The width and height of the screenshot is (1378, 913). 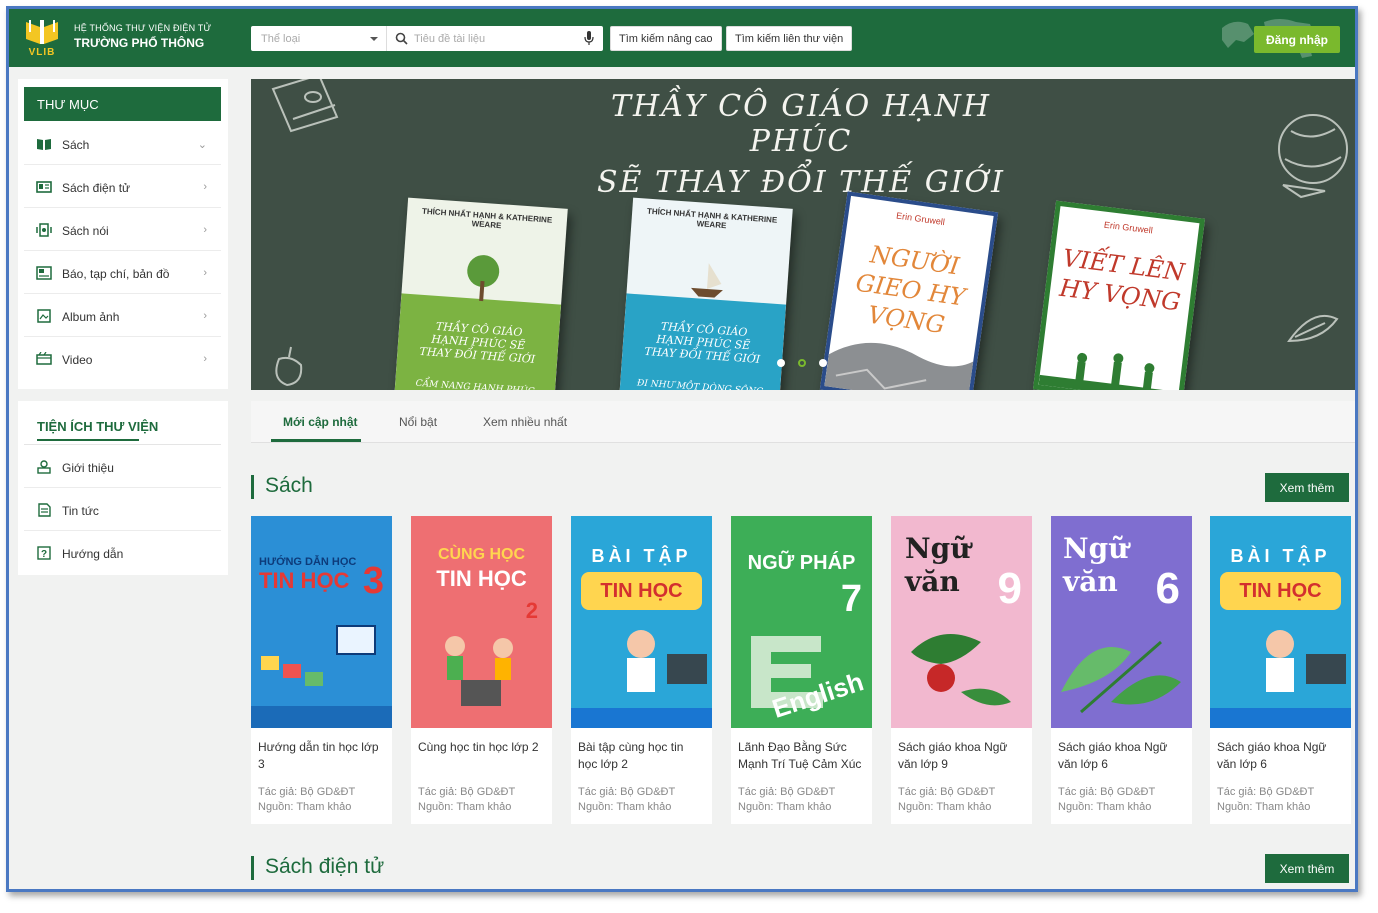 I want to click on book-title: Cùng học tin học lớp 2, so click(x=482, y=747).